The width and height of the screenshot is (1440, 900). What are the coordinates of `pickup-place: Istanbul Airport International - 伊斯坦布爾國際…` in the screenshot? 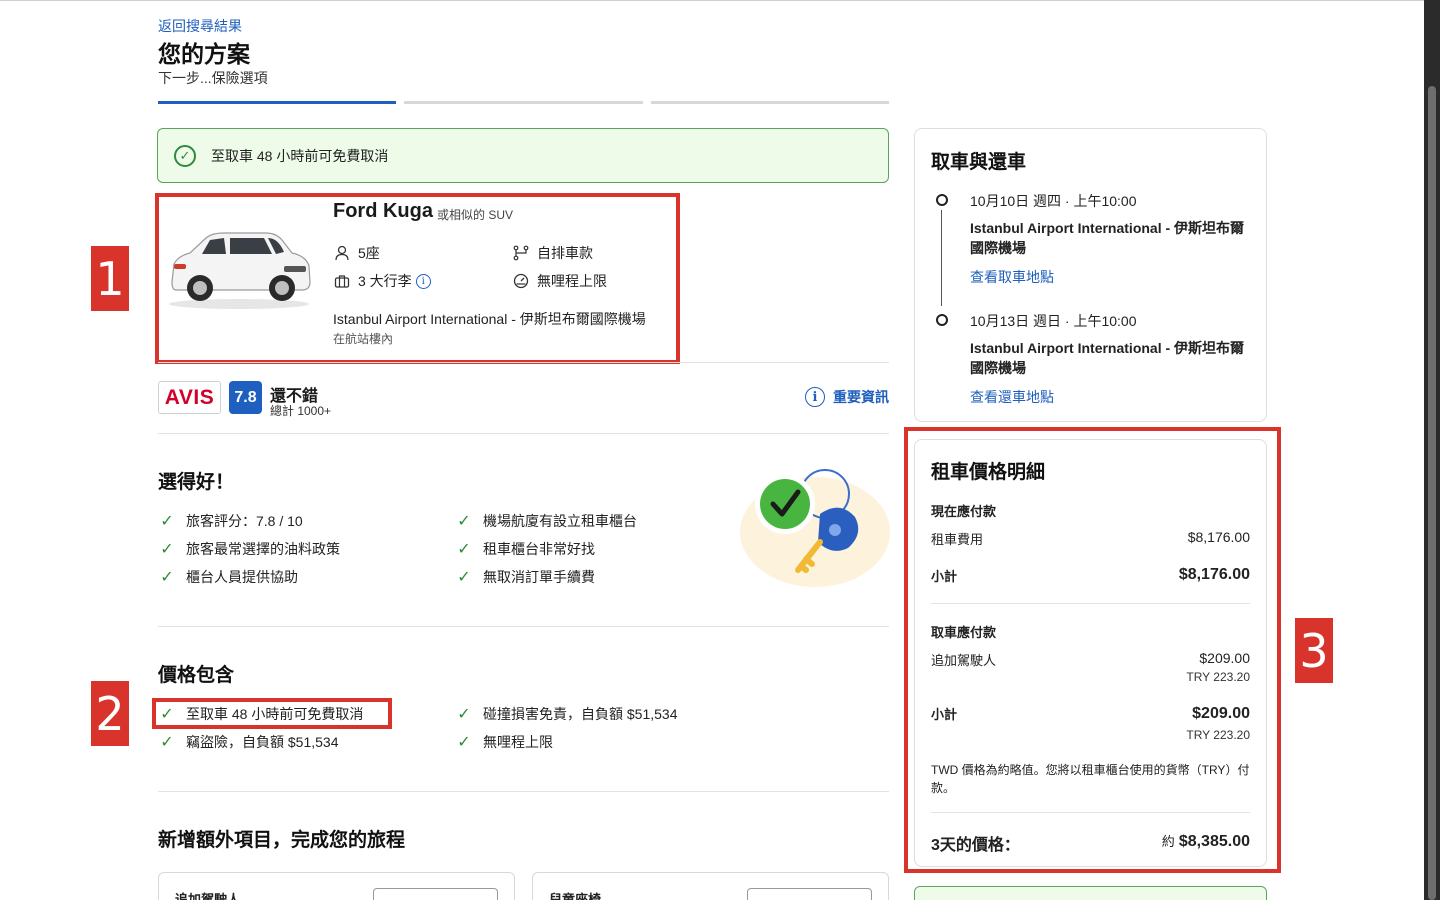 It's located at (1107, 238).